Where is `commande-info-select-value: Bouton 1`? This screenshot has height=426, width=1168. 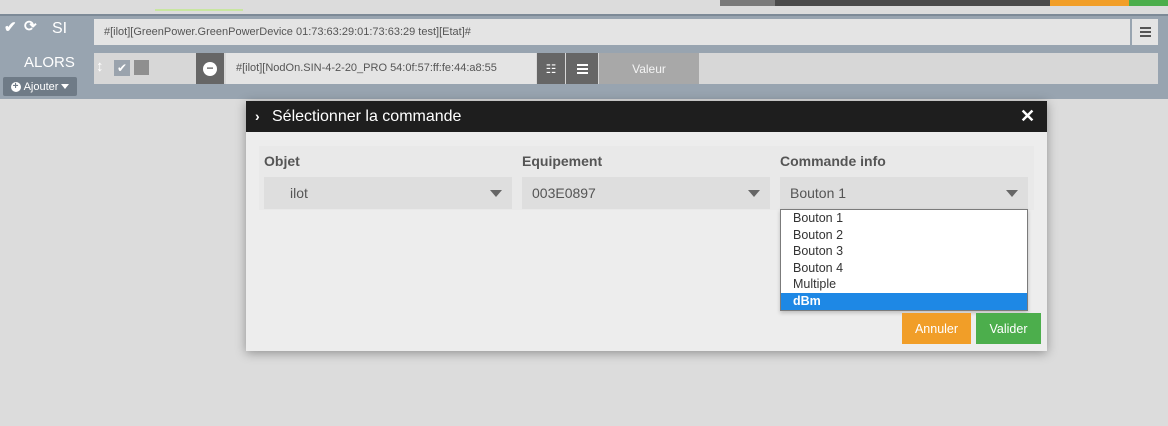
commande-info-select-value: Bouton 1 is located at coordinates (818, 193).